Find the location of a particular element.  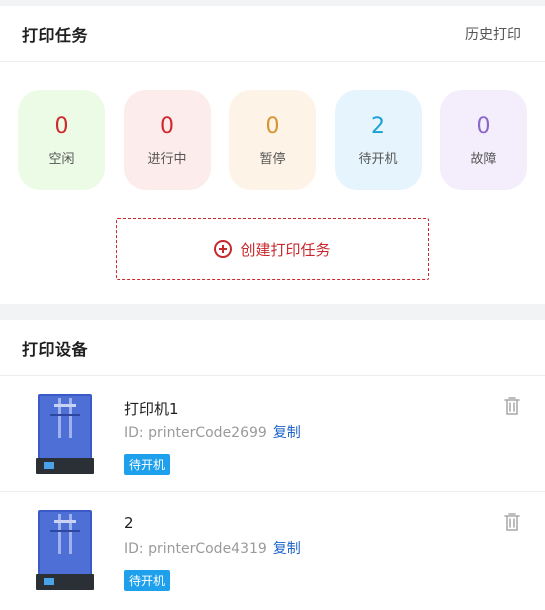

status-paused: 0 暂停 is located at coordinates (272, 140).